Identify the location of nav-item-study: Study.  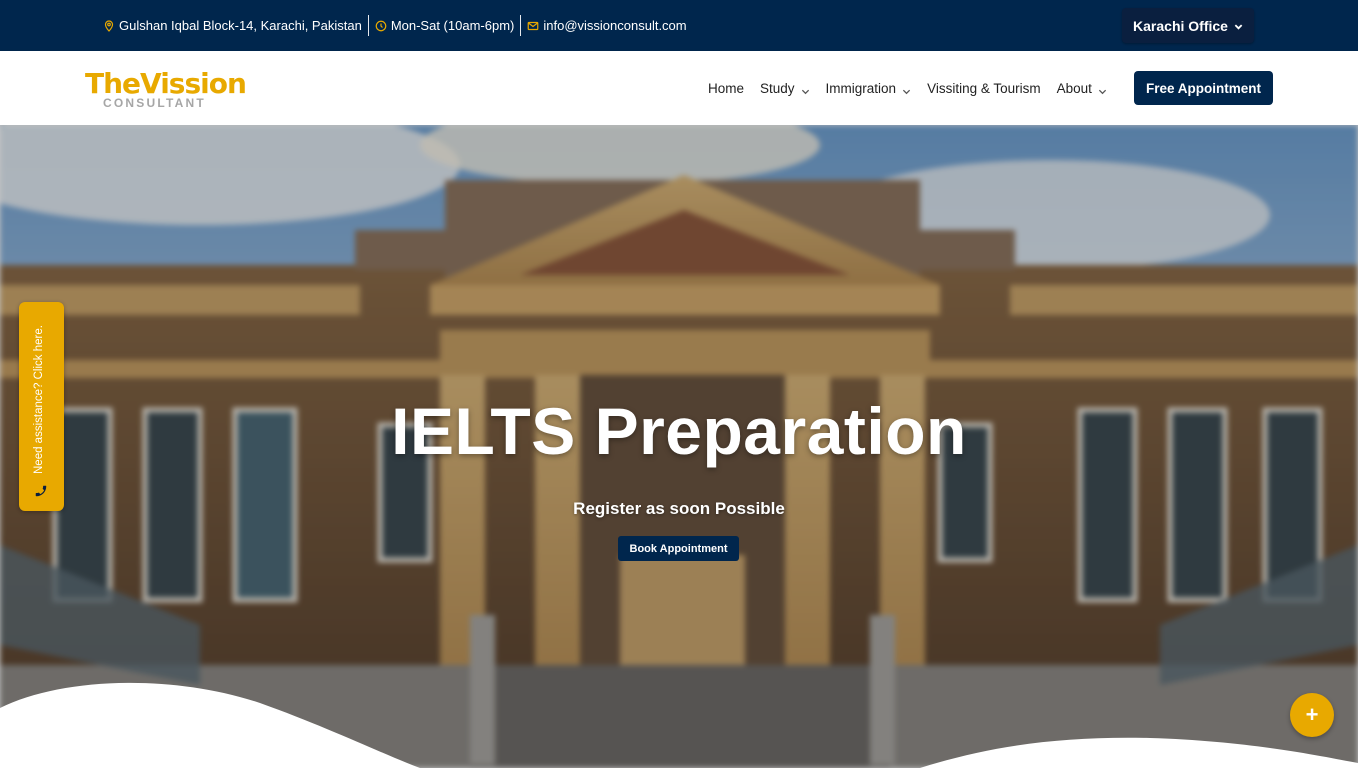
(785, 88).